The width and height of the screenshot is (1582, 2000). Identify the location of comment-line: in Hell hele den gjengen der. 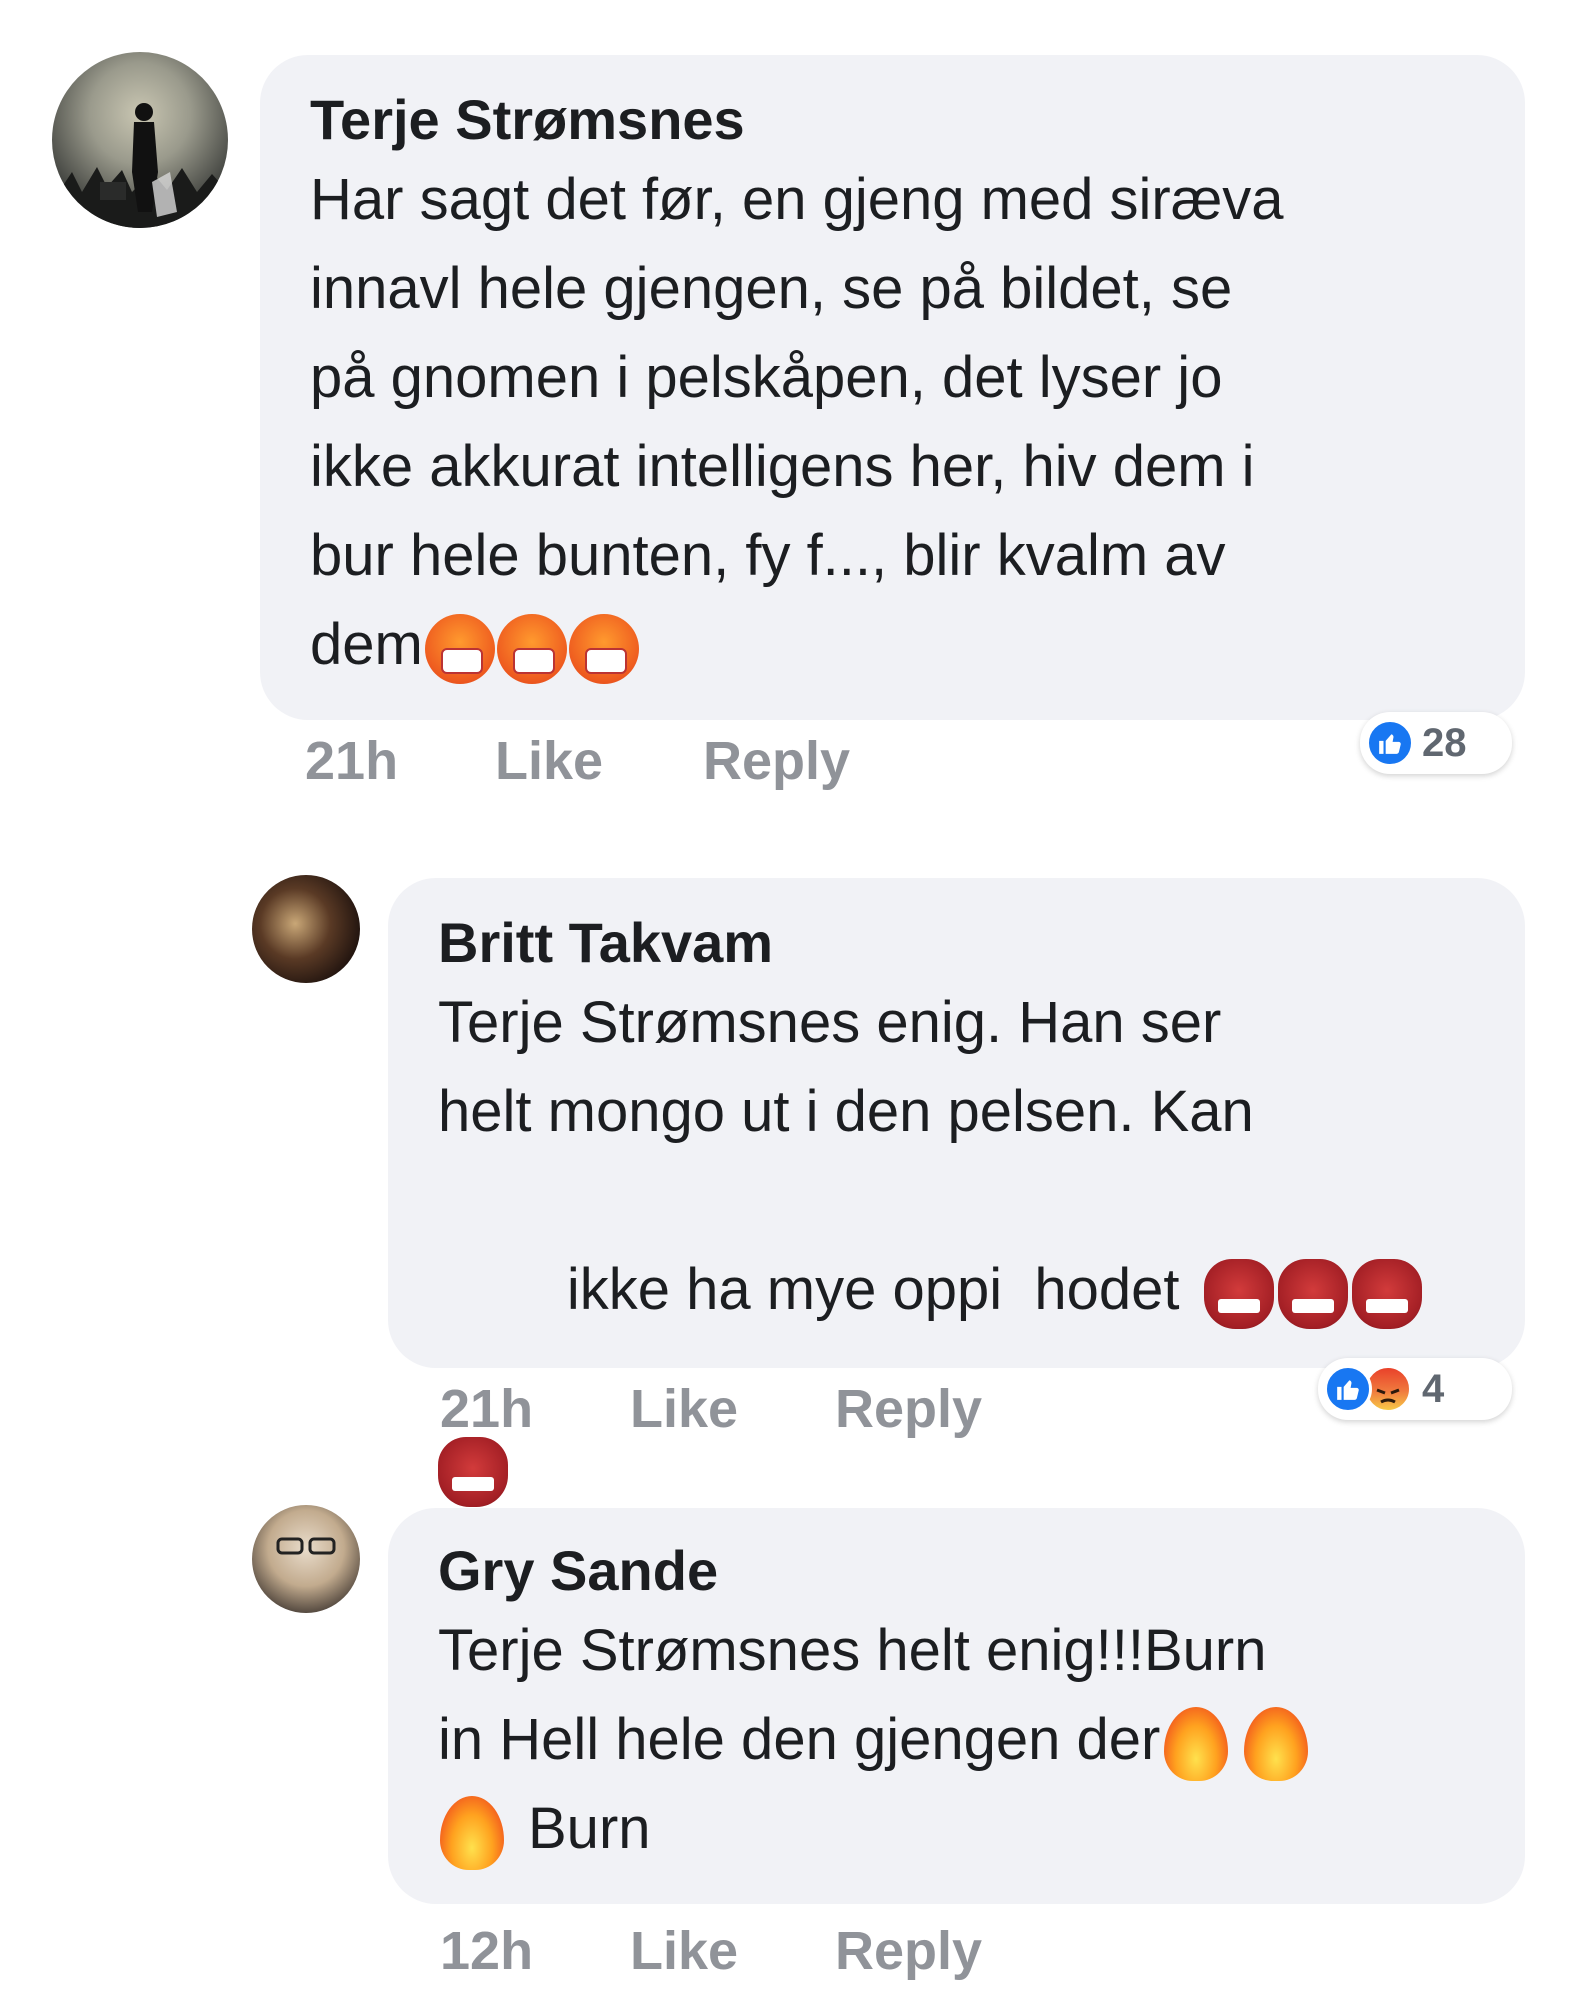
(956, 1739).